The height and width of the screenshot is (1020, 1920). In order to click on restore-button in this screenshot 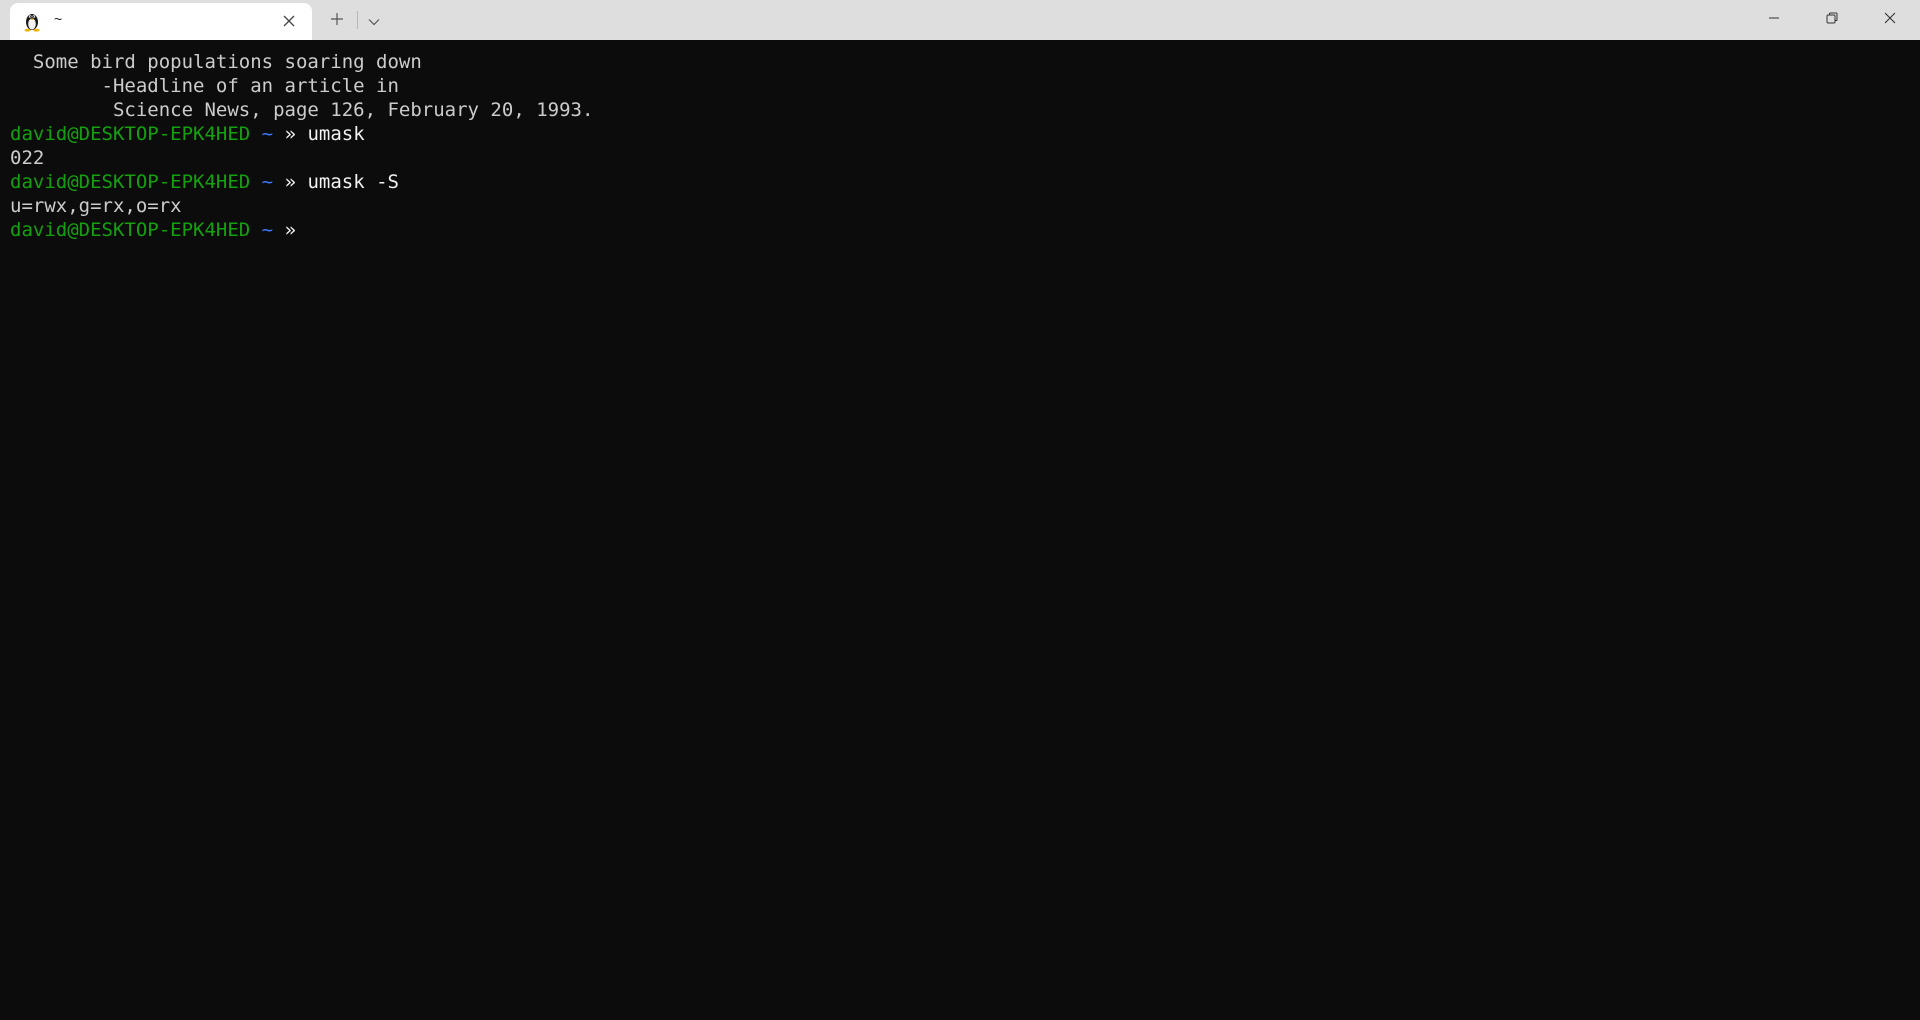, I will do `click(1832, 18)`.